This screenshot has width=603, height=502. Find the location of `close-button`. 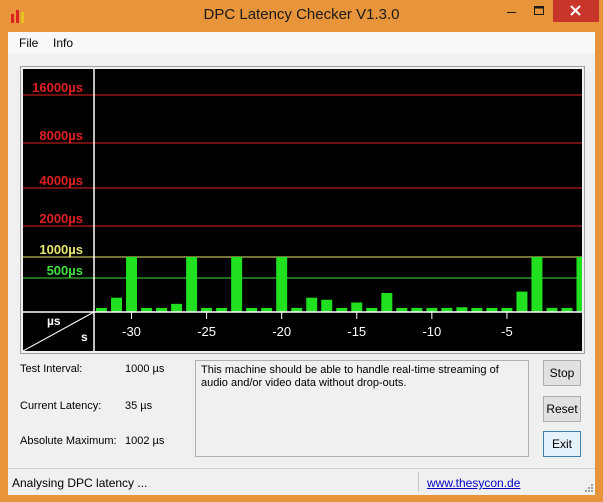

close-button is located at coordinates (576, 11).